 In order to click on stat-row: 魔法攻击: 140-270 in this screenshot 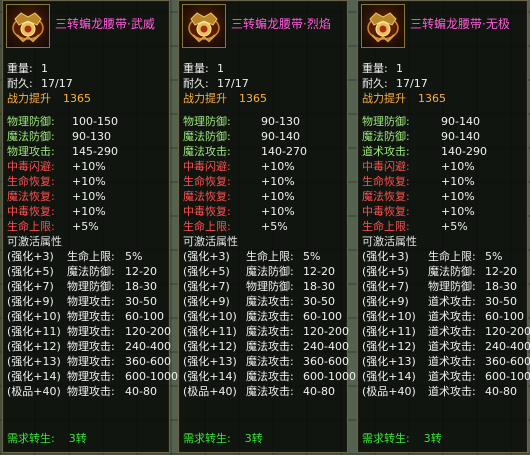, I will do `click(264, 151)`.